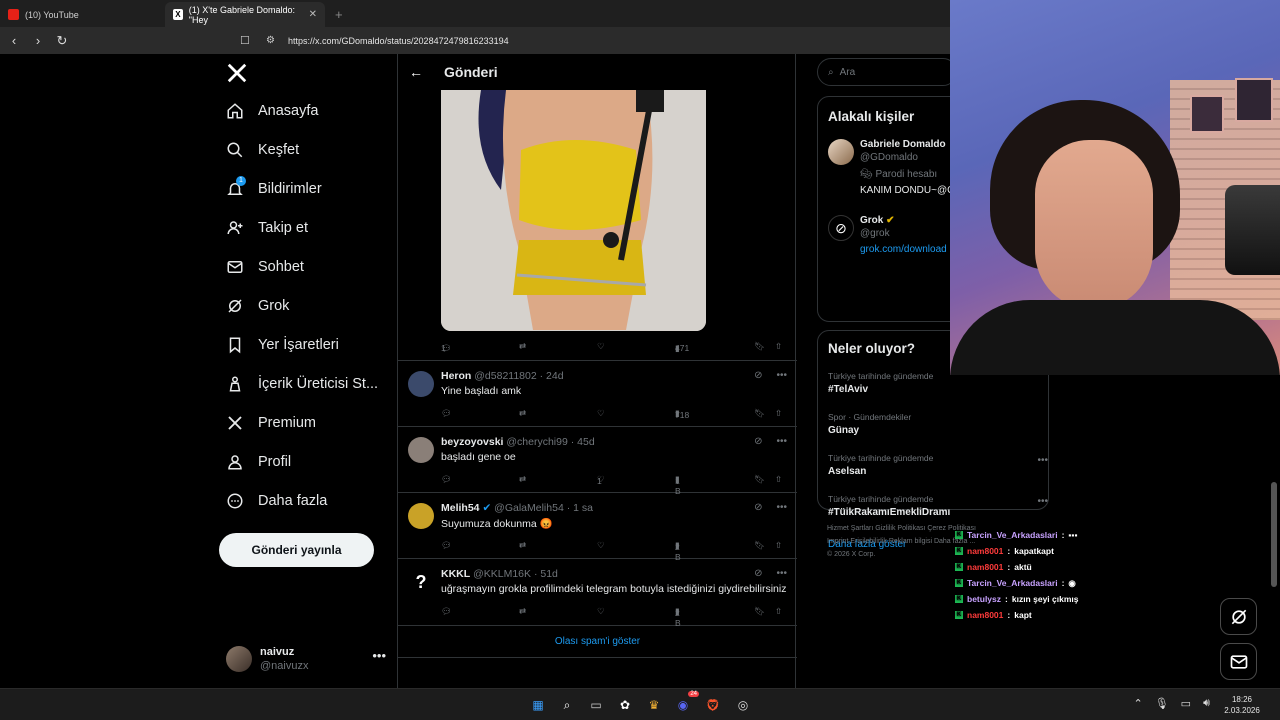  What do you see at coordinates (573, 210) in the screenshot?
I see `post-image` at bounding box center [573, 210].